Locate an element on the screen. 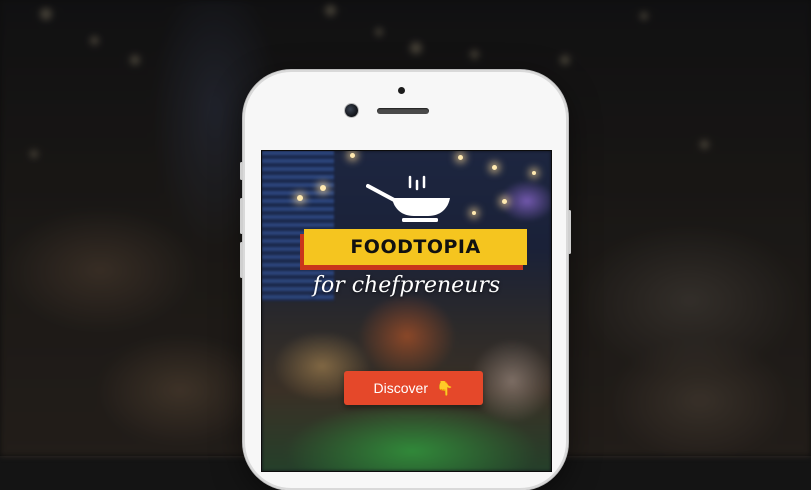 This screenshot has width=811, height=490. discover-button: Discover 👇 is located at coordinates (413, 388).